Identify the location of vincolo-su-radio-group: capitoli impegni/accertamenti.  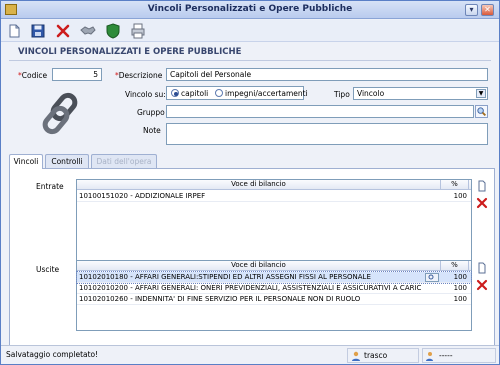
(237, 93).